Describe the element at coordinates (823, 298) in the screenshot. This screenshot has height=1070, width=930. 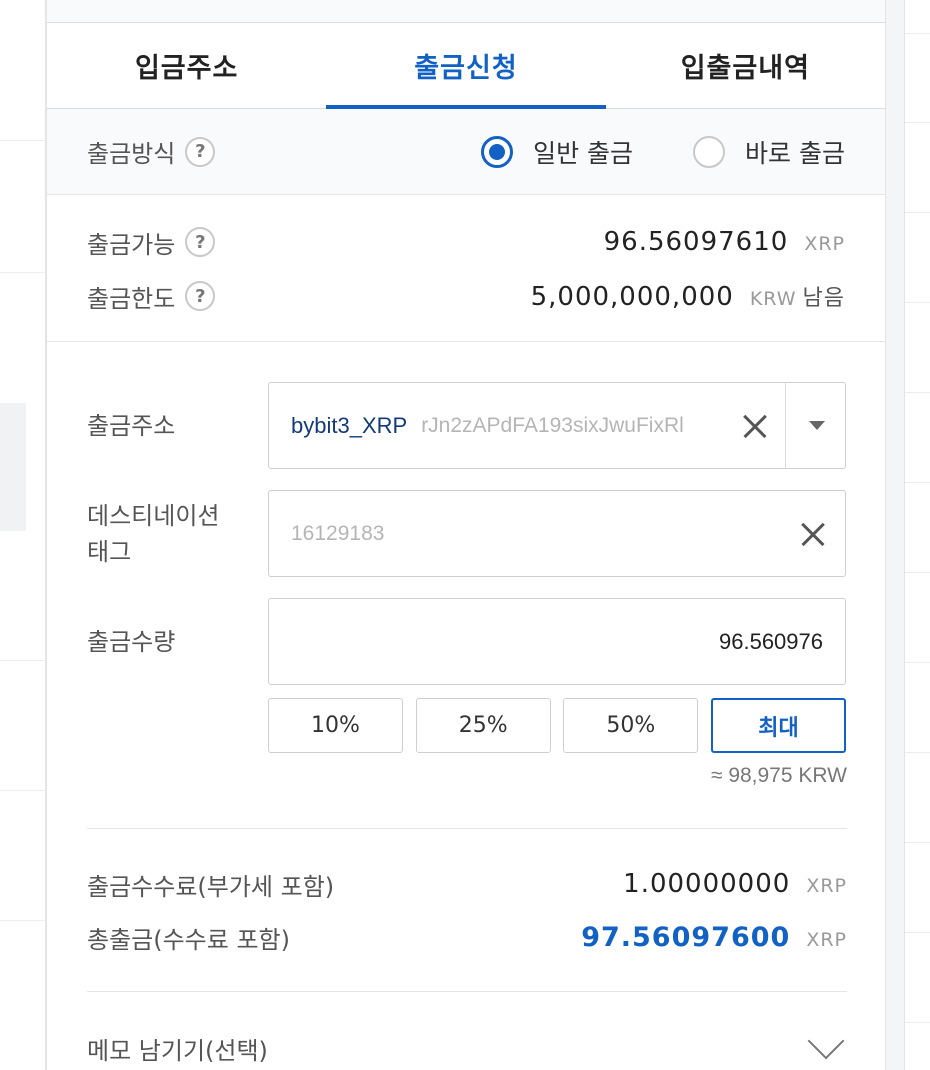
I see `limit-suffix: 남음` at that location.